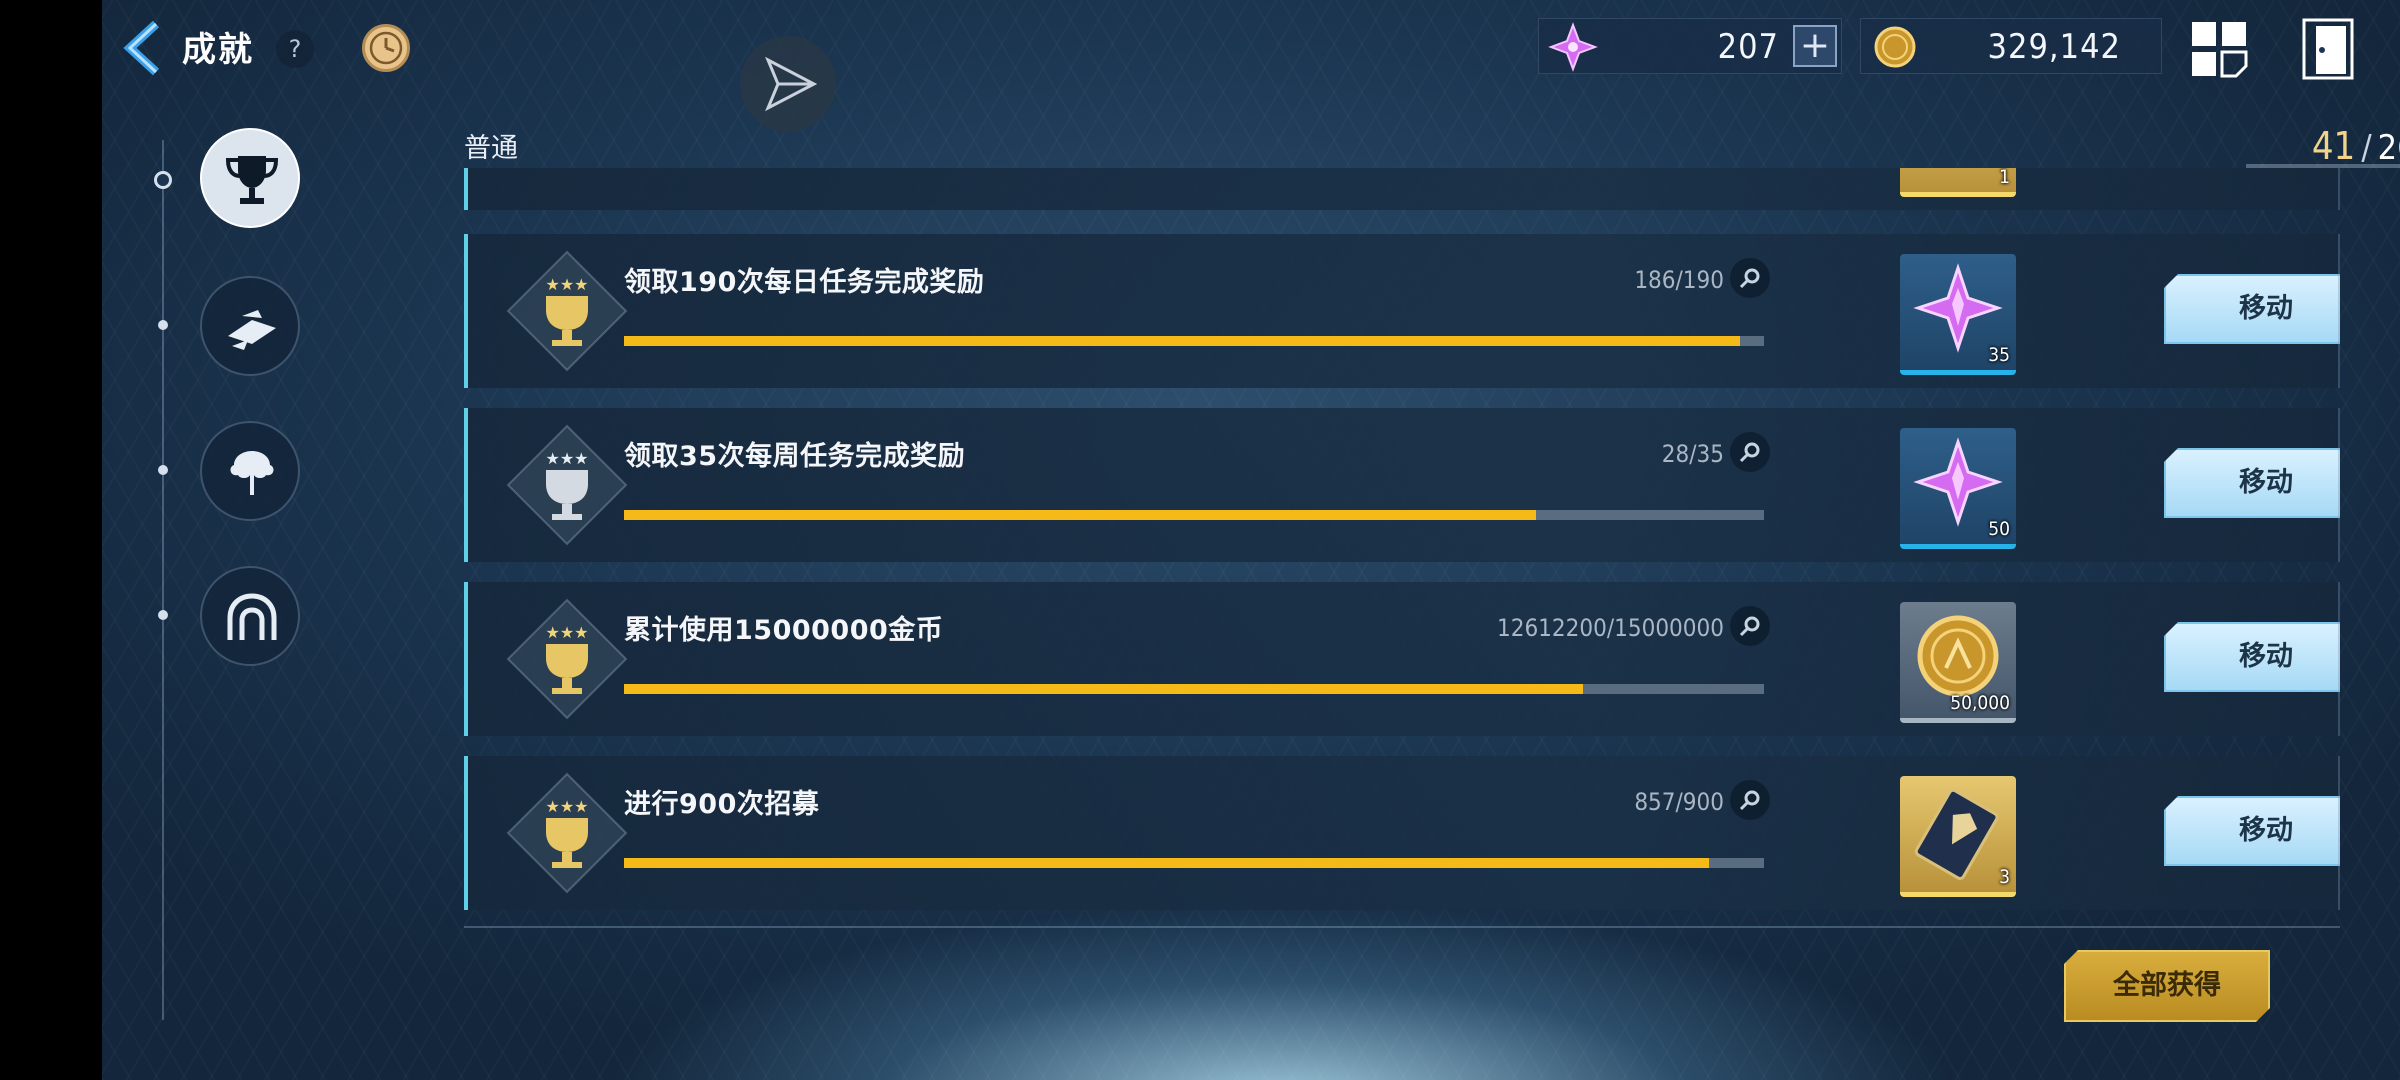 The image size is (2400, 1080). Describe the element at coordinates (1692, 454) in the screenshot. I see `achievement-progress-text: 28/35` at that location.